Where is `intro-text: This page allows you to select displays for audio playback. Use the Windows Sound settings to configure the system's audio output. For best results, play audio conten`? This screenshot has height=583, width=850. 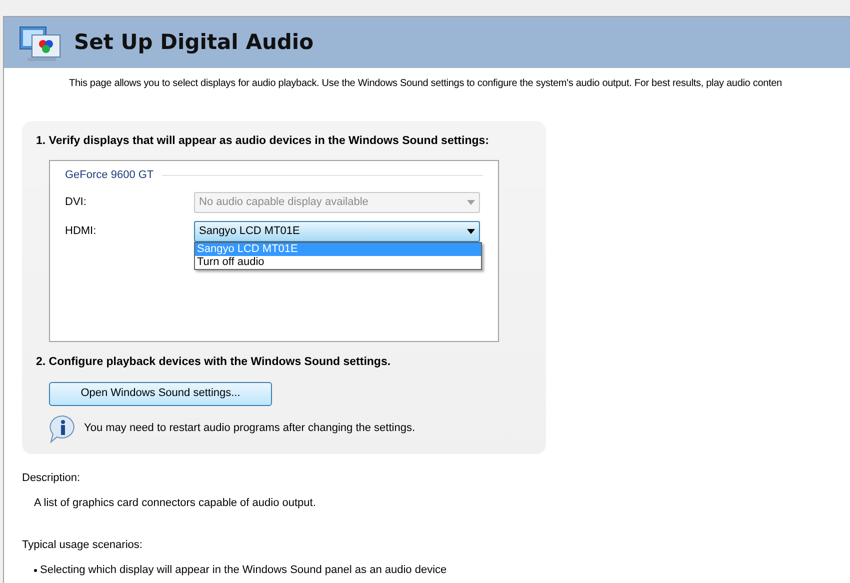 intro-text: This page allows you to select displays for audio playback. Use the Windows Sound settings to configure the system's audio output. For best results, play audio conten is located at coordinates (425, 84).